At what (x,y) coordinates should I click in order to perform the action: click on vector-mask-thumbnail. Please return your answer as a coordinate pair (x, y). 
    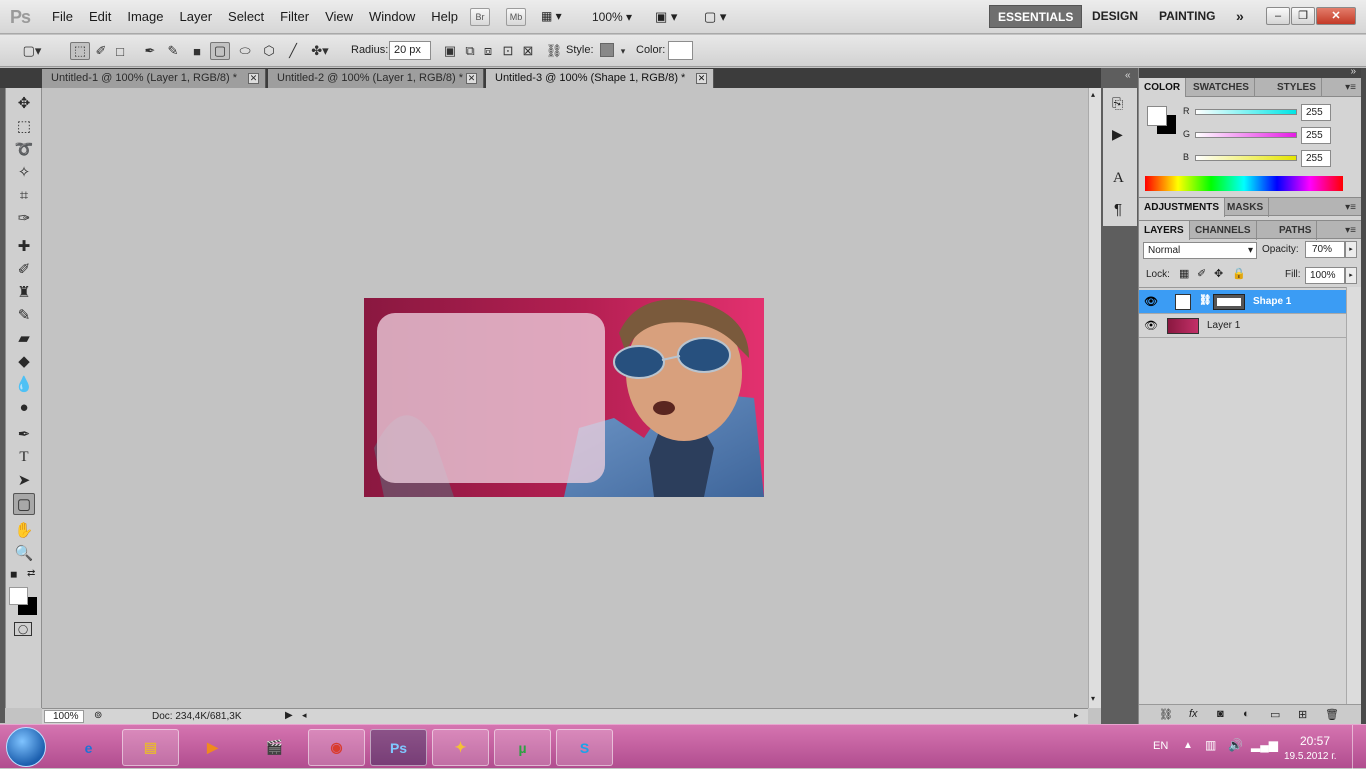
    Looking at the image, I should click on (1229, 302).